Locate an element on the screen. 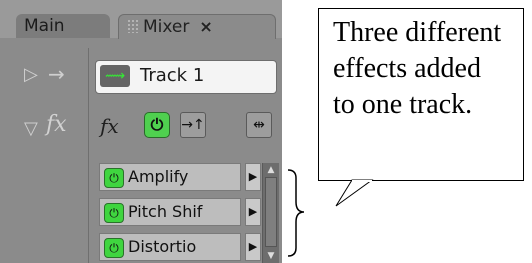  annotation-overlay is located at coordinates (330, 213).